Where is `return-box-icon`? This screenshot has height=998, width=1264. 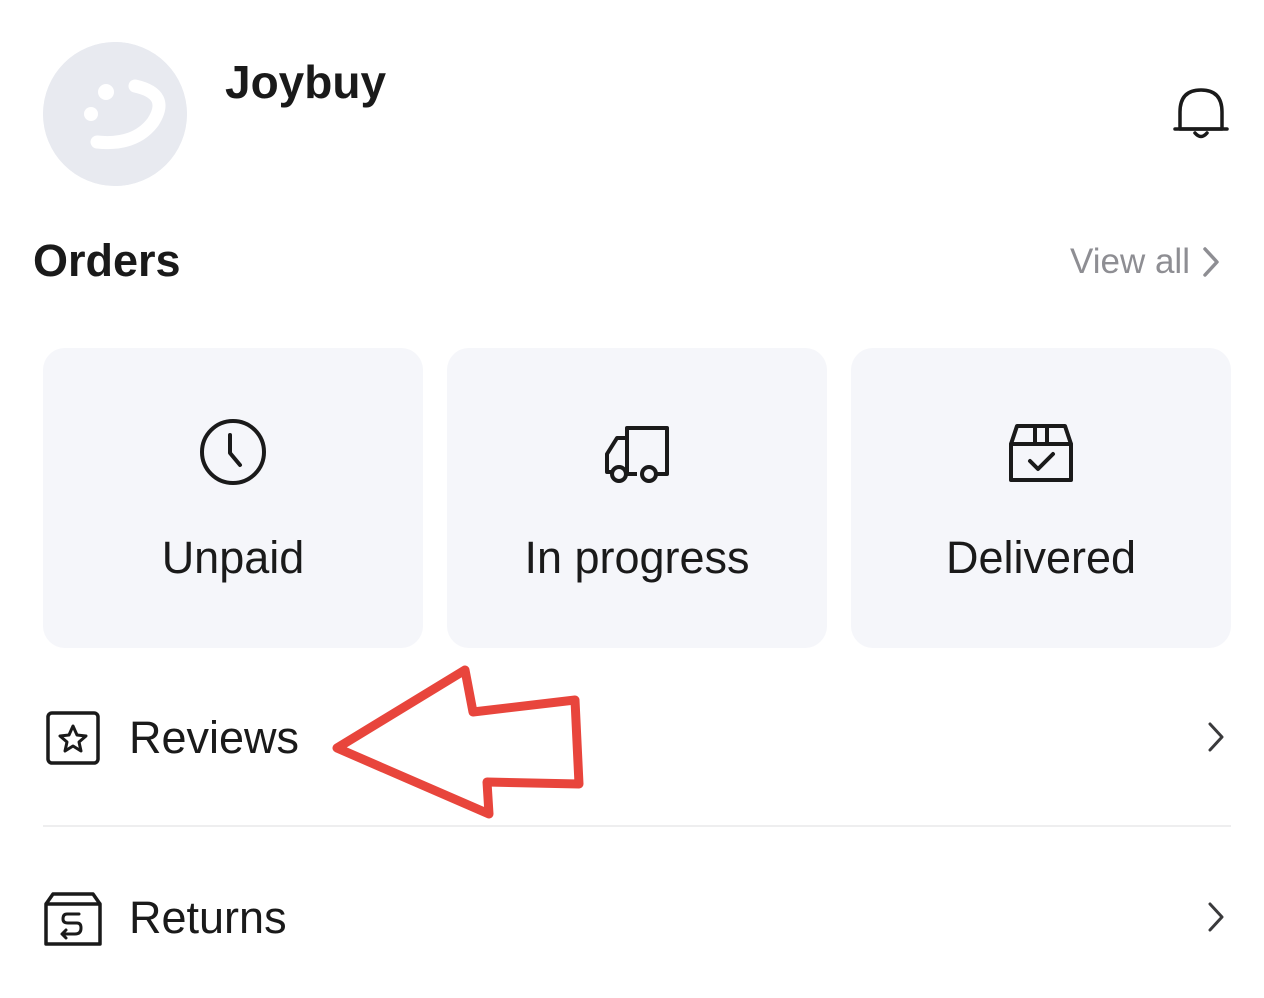 return-box-icon is located at coordinates (73, 919).